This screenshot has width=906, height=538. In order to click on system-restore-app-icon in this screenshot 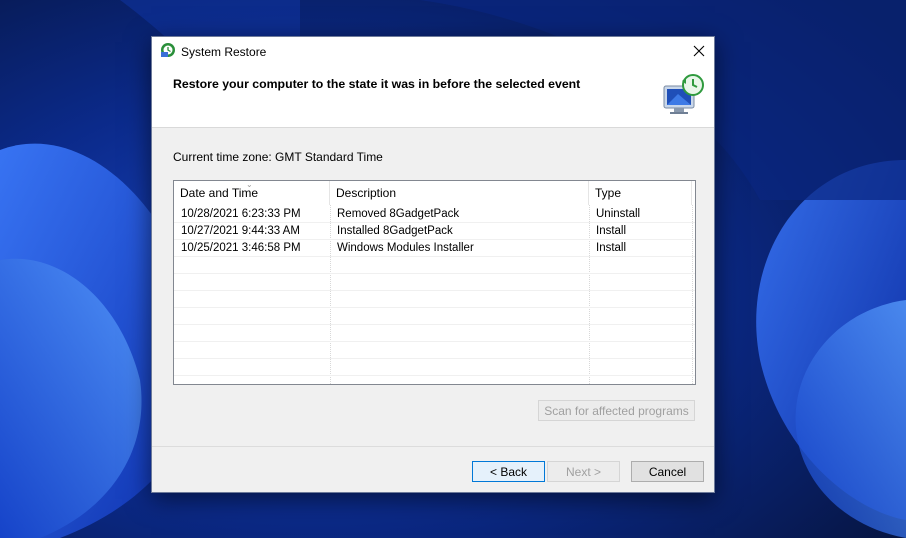, I will do `click(168, 50)`.